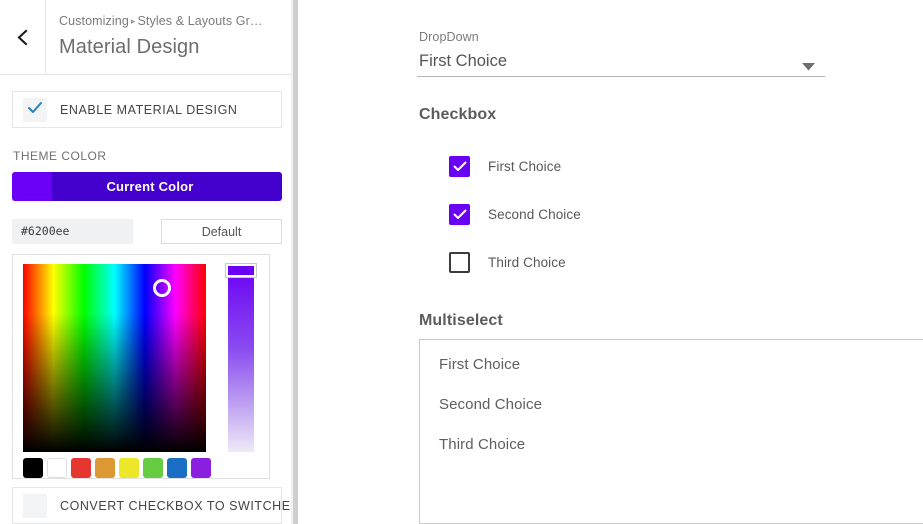  I want to click on color-swatch-yellow, so click(129, 468).